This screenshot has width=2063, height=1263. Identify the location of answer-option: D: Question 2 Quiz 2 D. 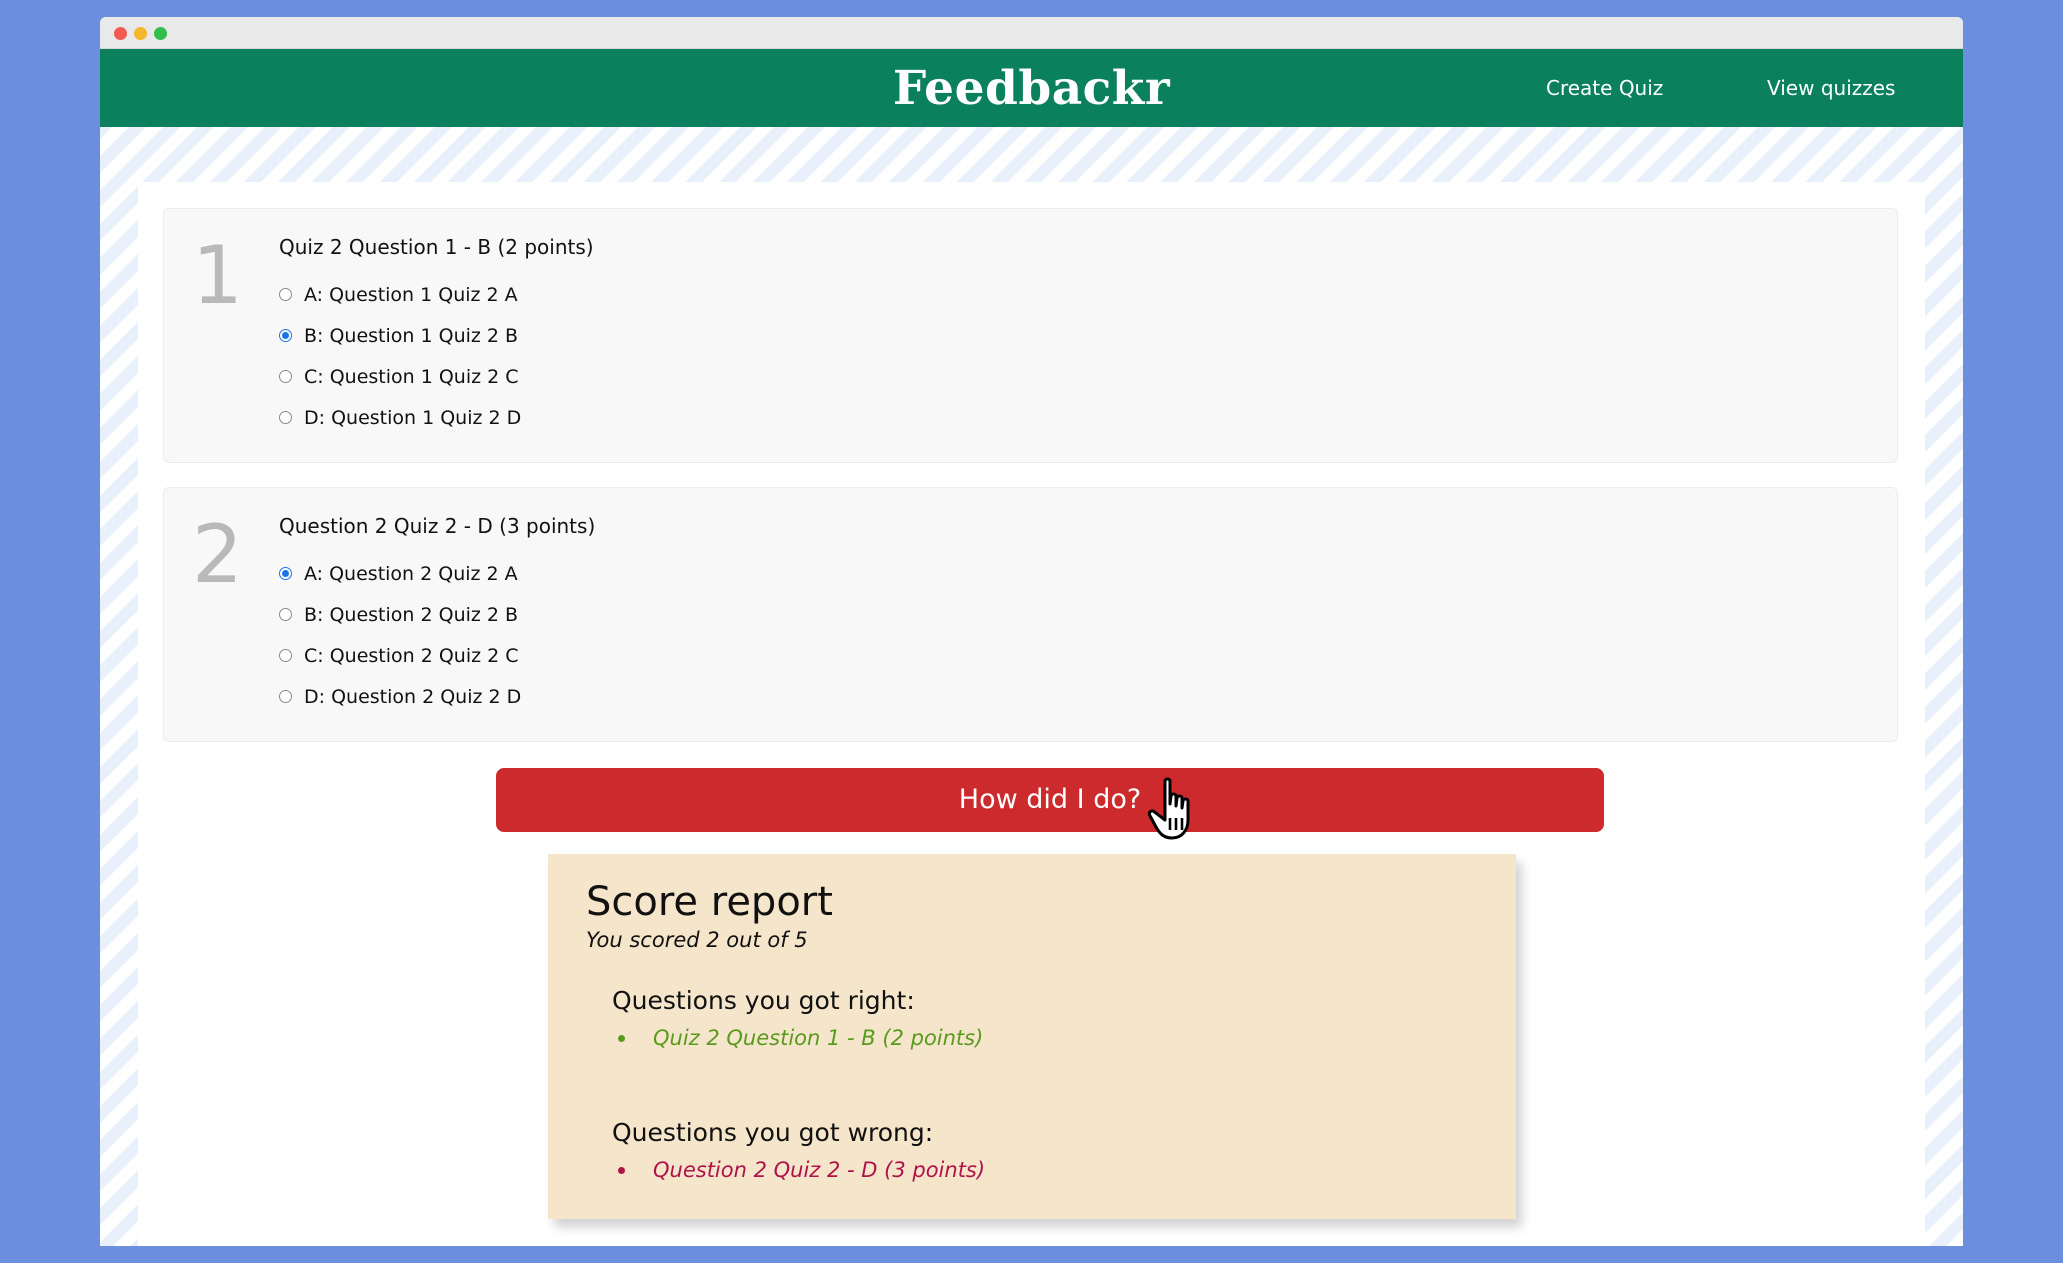
(437, 696).